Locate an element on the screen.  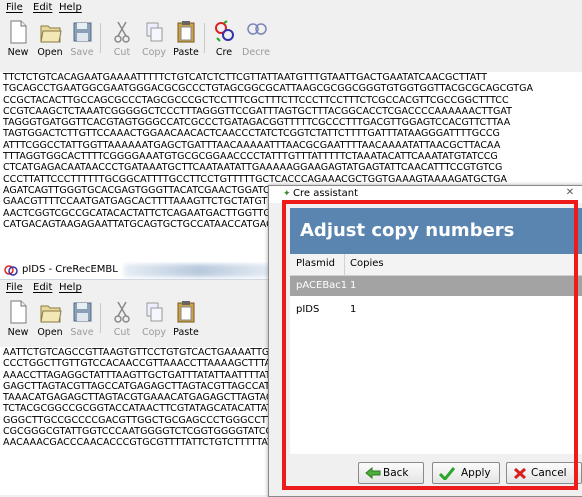
cre-button: Cre is located at coordinates (224, 40).